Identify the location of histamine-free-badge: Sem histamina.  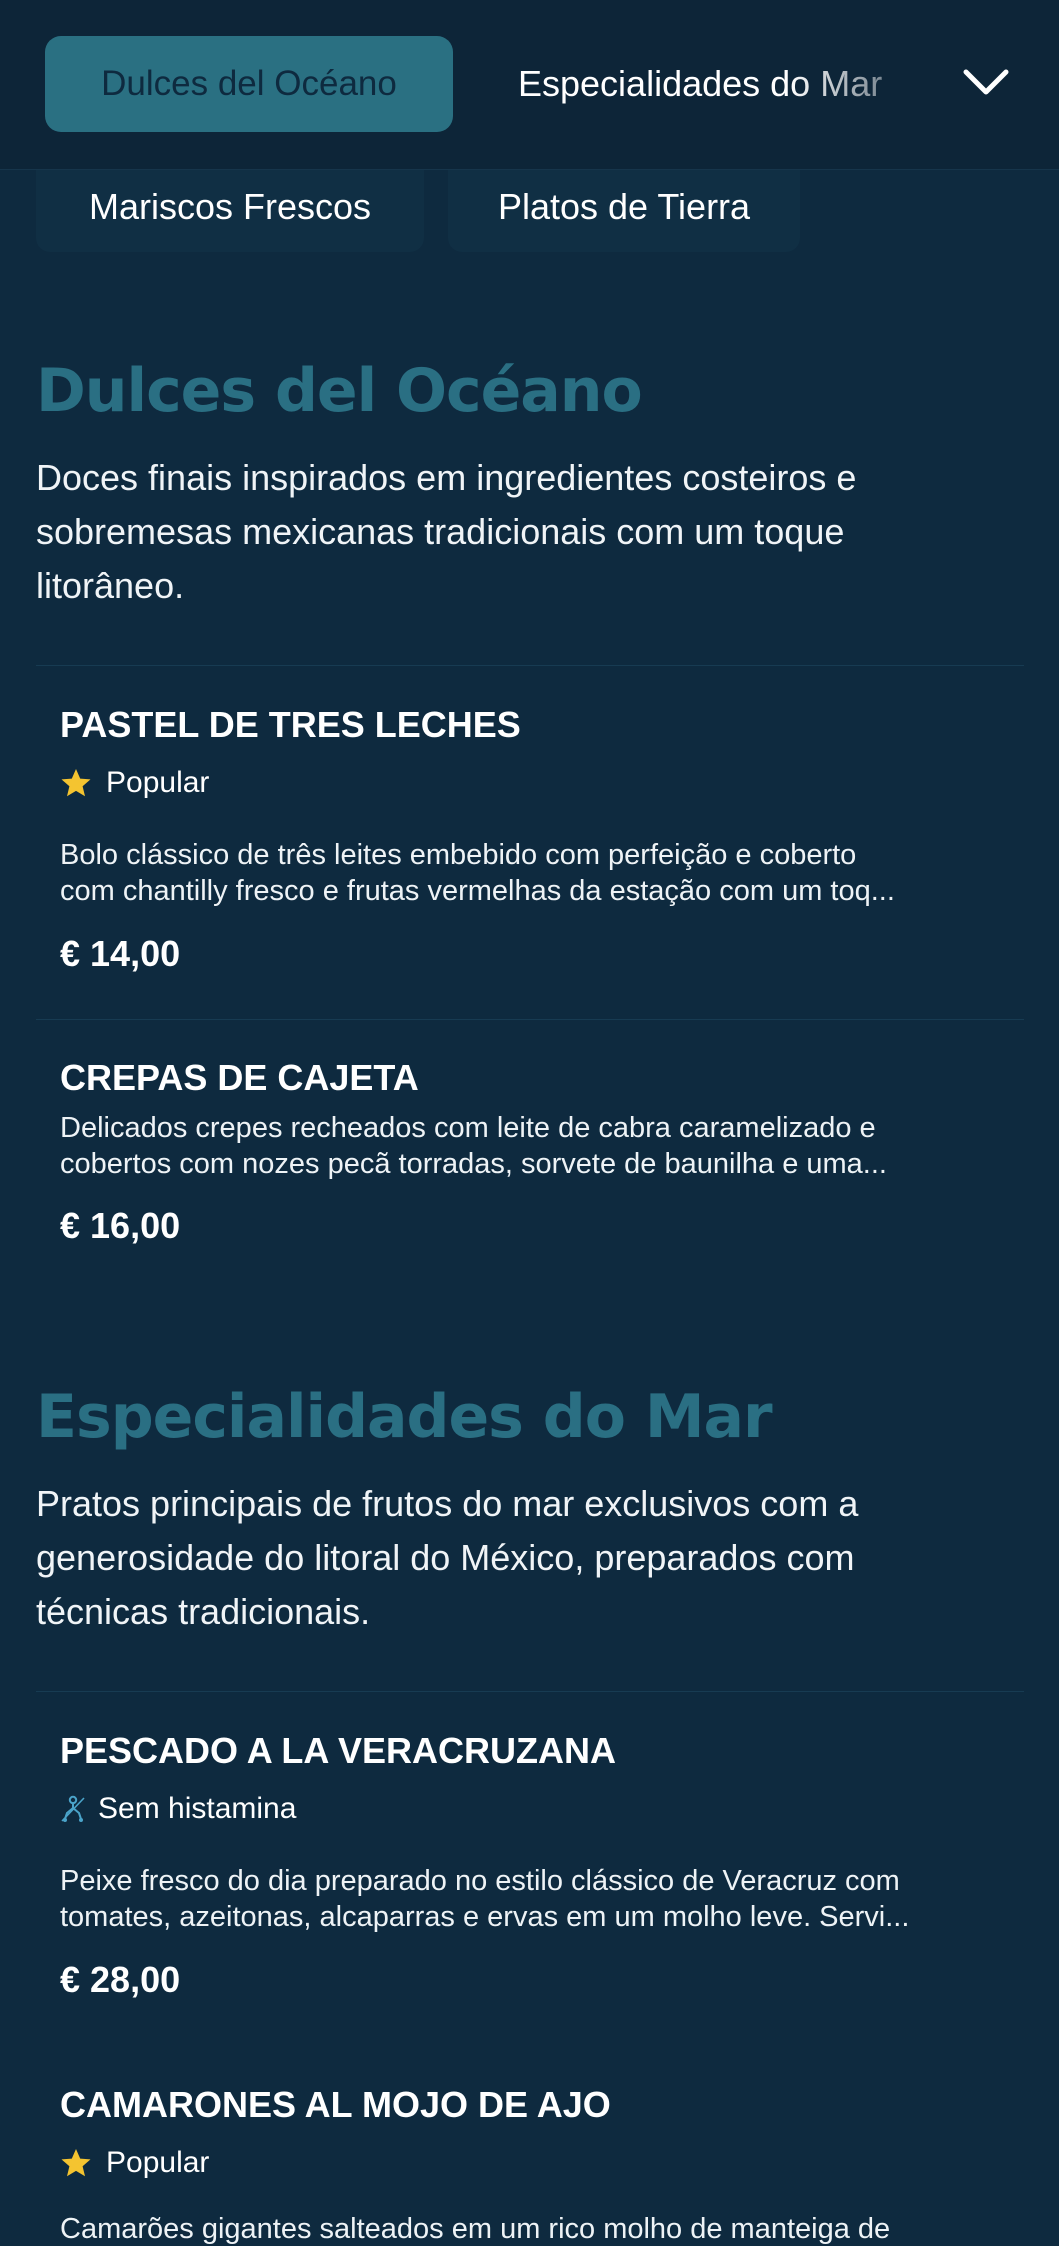
(178, 1809).